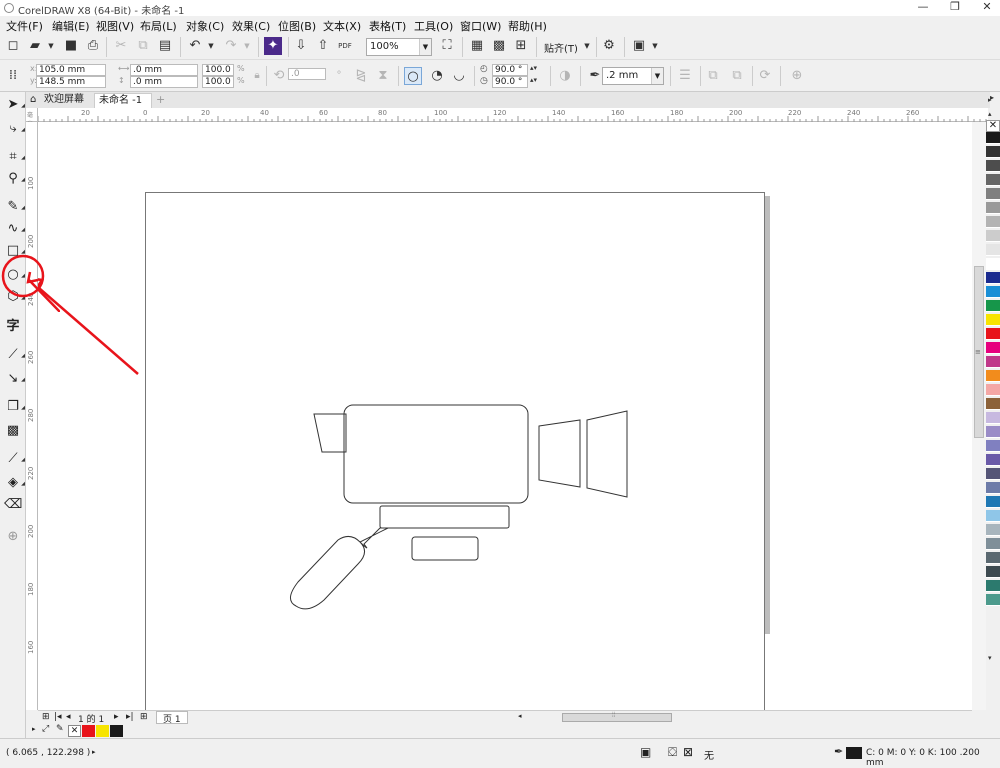  I want to click on object-origin-icon: ⁞⁞, so click(13, 76).